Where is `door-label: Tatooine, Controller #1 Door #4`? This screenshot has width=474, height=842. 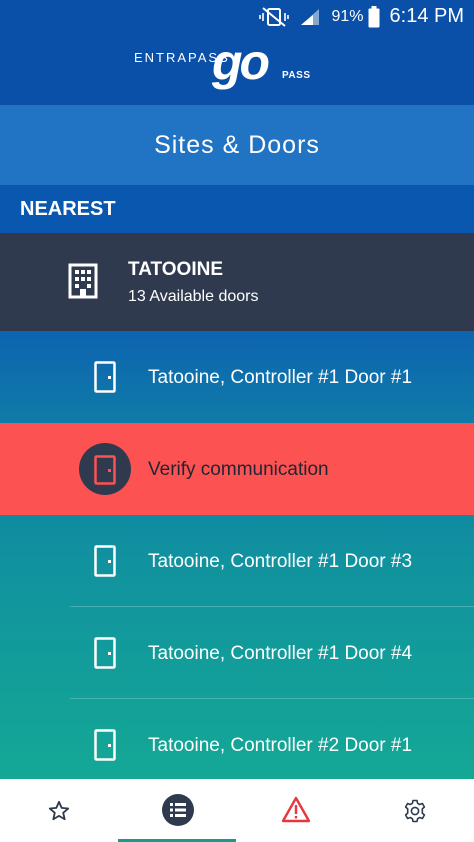 door-label: Tatooine, Controller #1 Door #4 is located at coordinates (280, 653).